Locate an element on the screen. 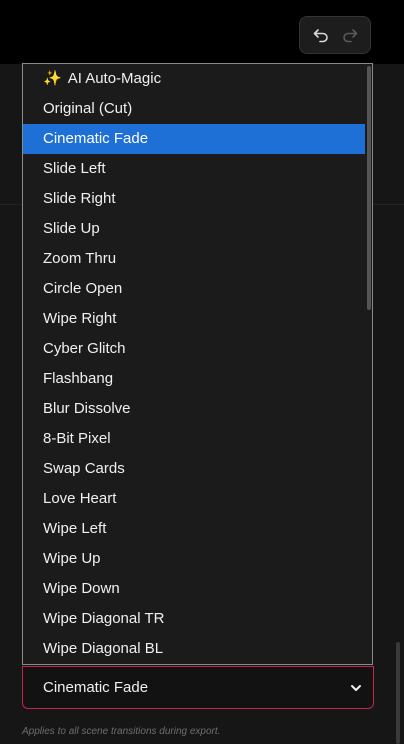 Image resolution: width=404 pixels, height=744 pixels. dropdown-option: Love Heart is located at coordinates (194, 499).